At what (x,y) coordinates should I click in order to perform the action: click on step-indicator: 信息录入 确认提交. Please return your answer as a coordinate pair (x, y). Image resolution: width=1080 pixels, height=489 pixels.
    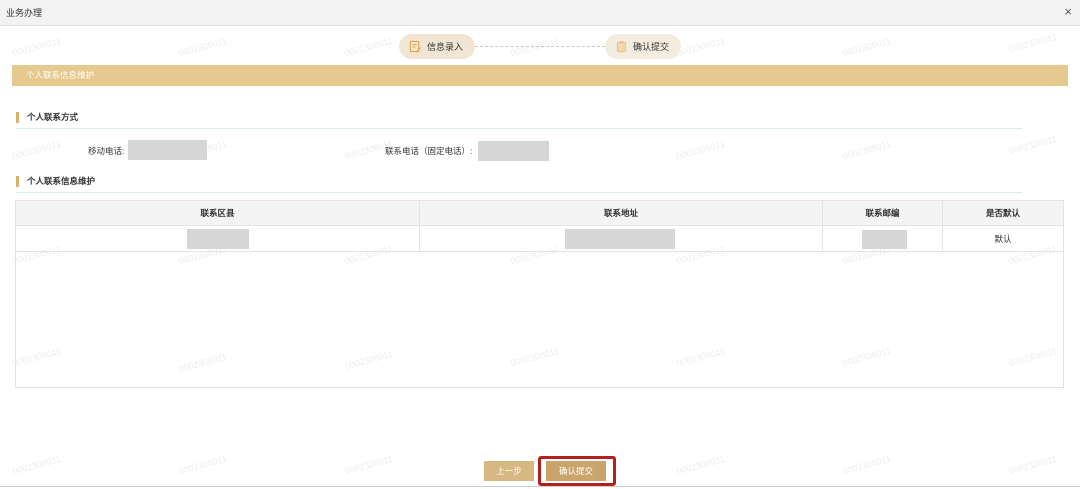
    Looking at the image, I should click on (540, 47).